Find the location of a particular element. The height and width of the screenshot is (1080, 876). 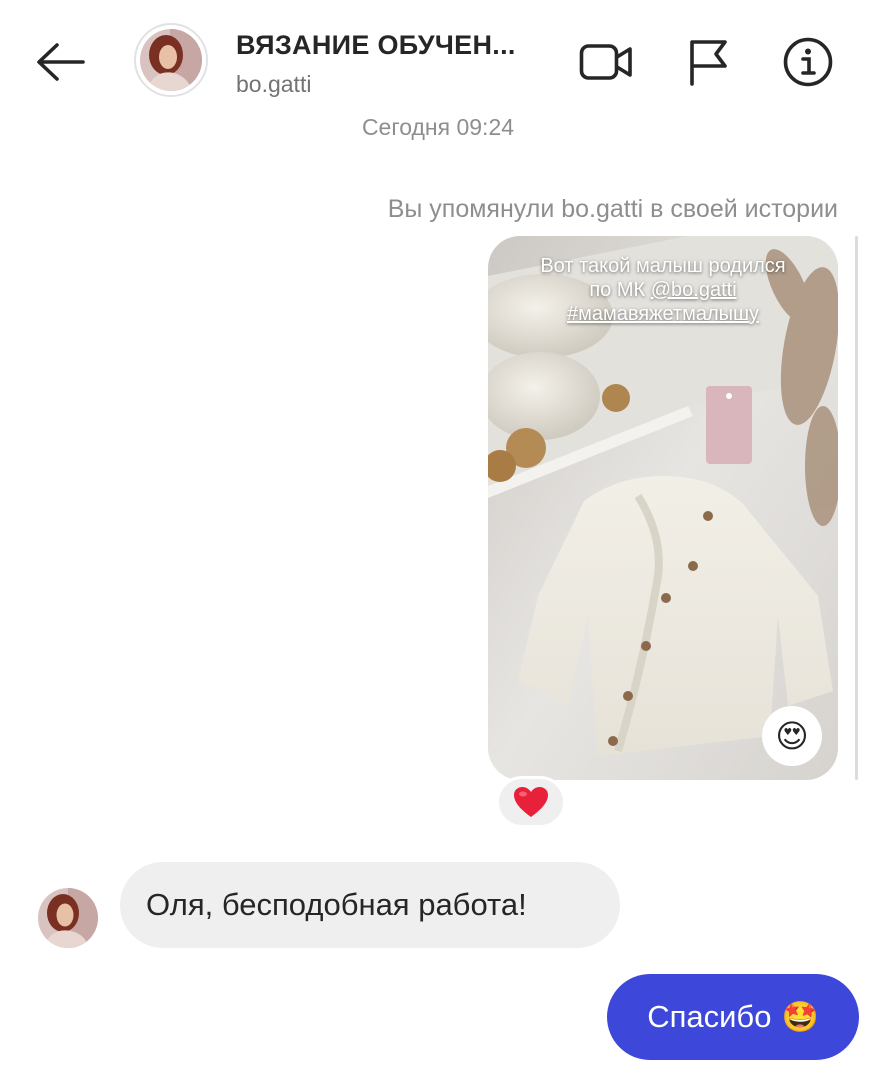

incoming-message-bubble: Оля, бесподобная работа! is located at coordinates (370, 905).